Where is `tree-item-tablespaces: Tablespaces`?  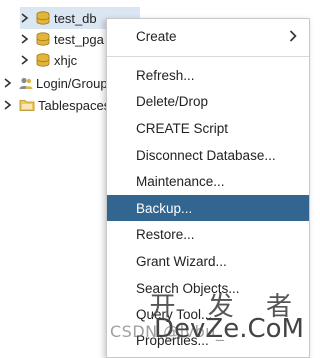
tree-item-tablespaces: Tablespaces is located at coordinates (56, 105).